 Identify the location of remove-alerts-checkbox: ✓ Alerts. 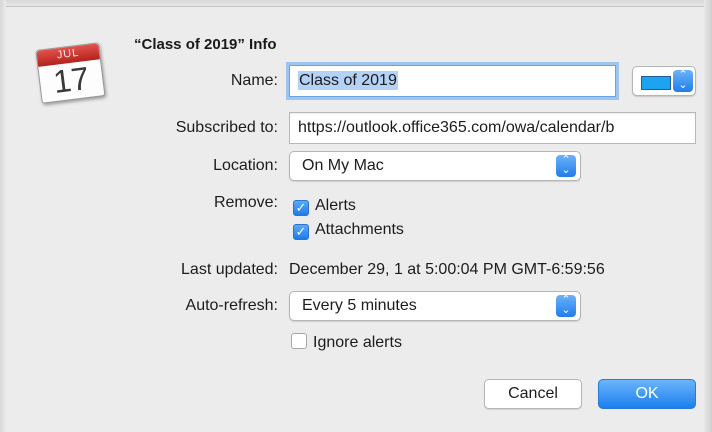
(324, 206).